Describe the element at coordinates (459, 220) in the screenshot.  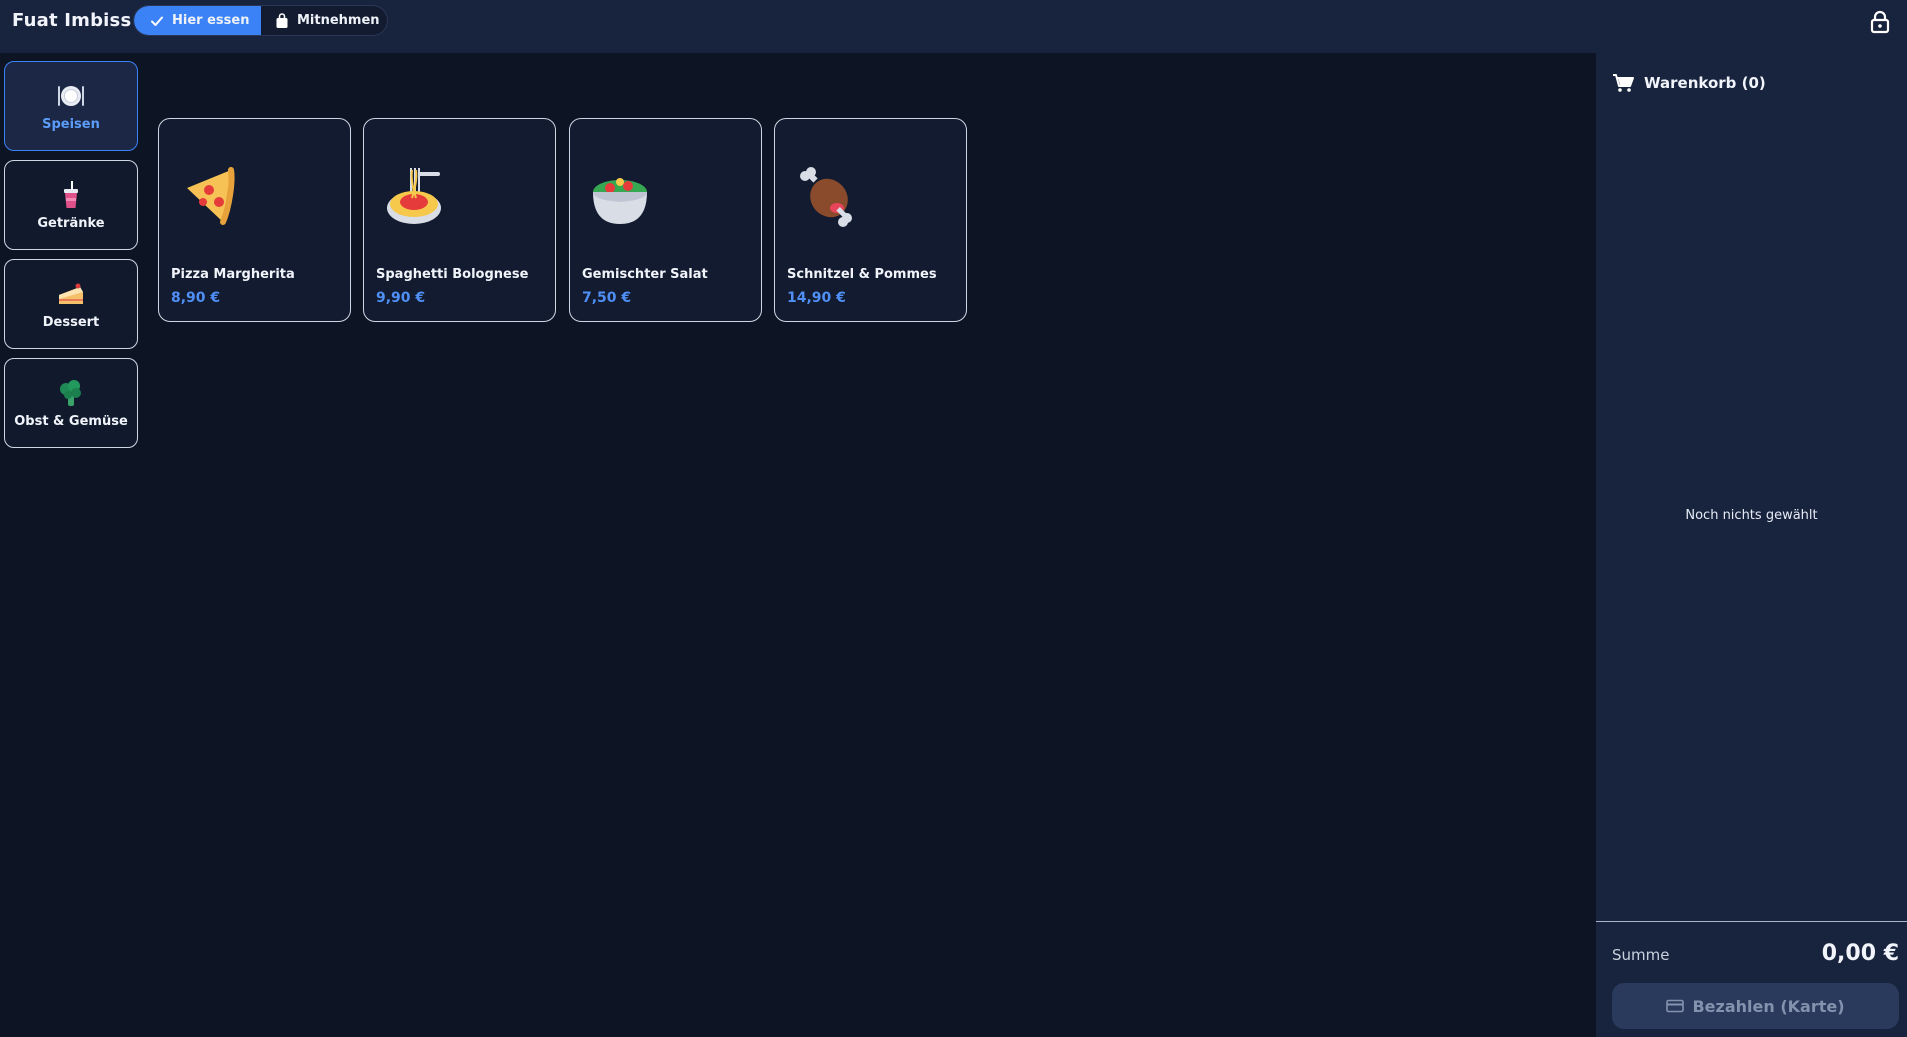
I see `product-card-spaghetti: Spaghetti Bolognese 9,90 €` at that location.